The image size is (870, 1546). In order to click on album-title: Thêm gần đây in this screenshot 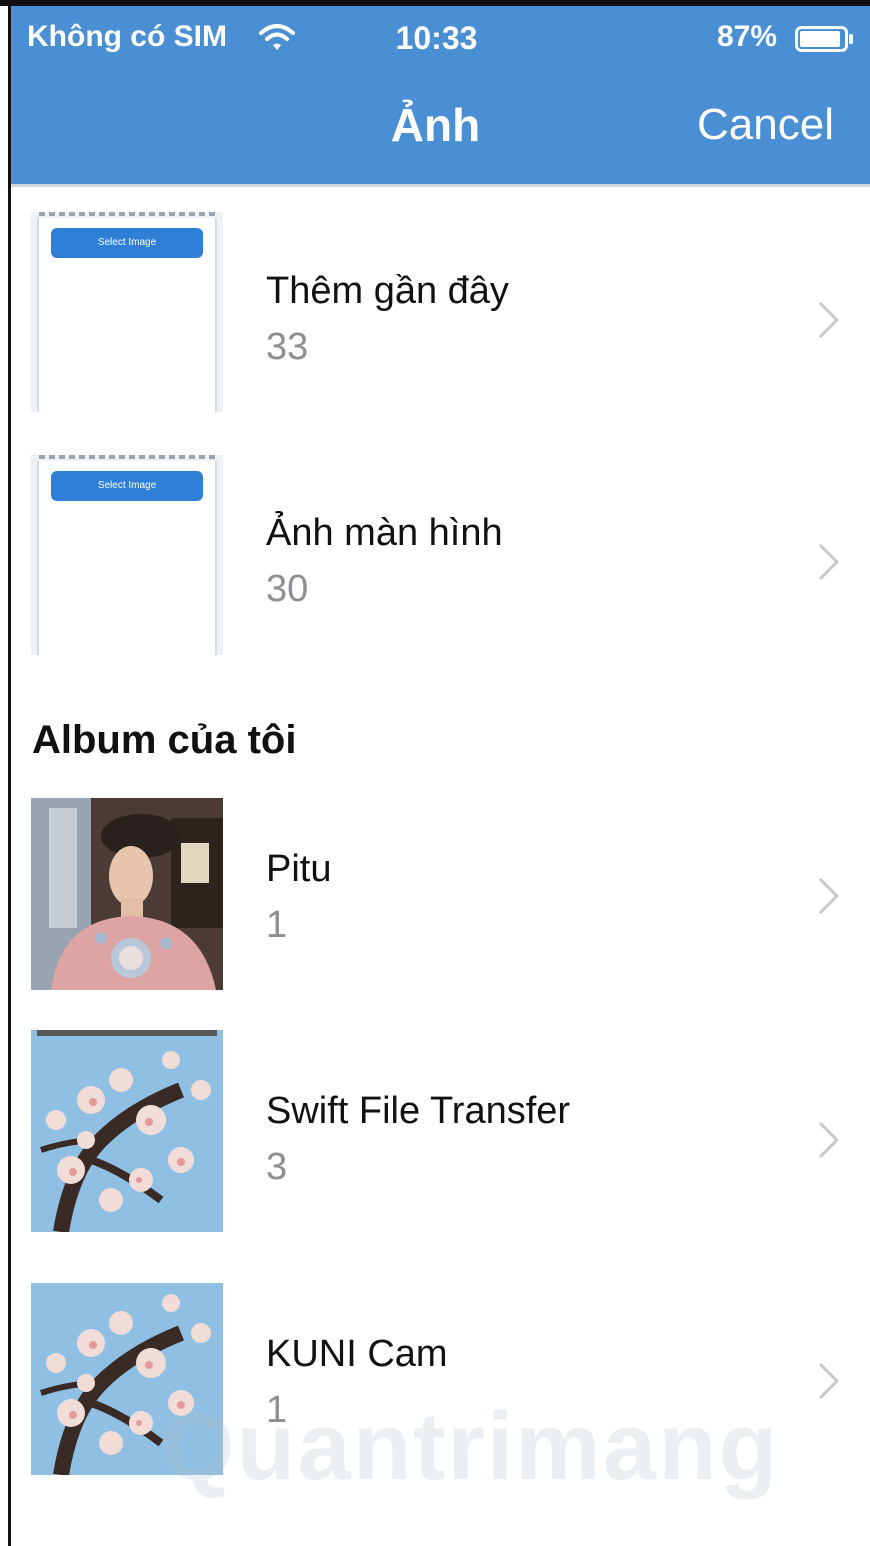, I will do `click(387, 291)`.